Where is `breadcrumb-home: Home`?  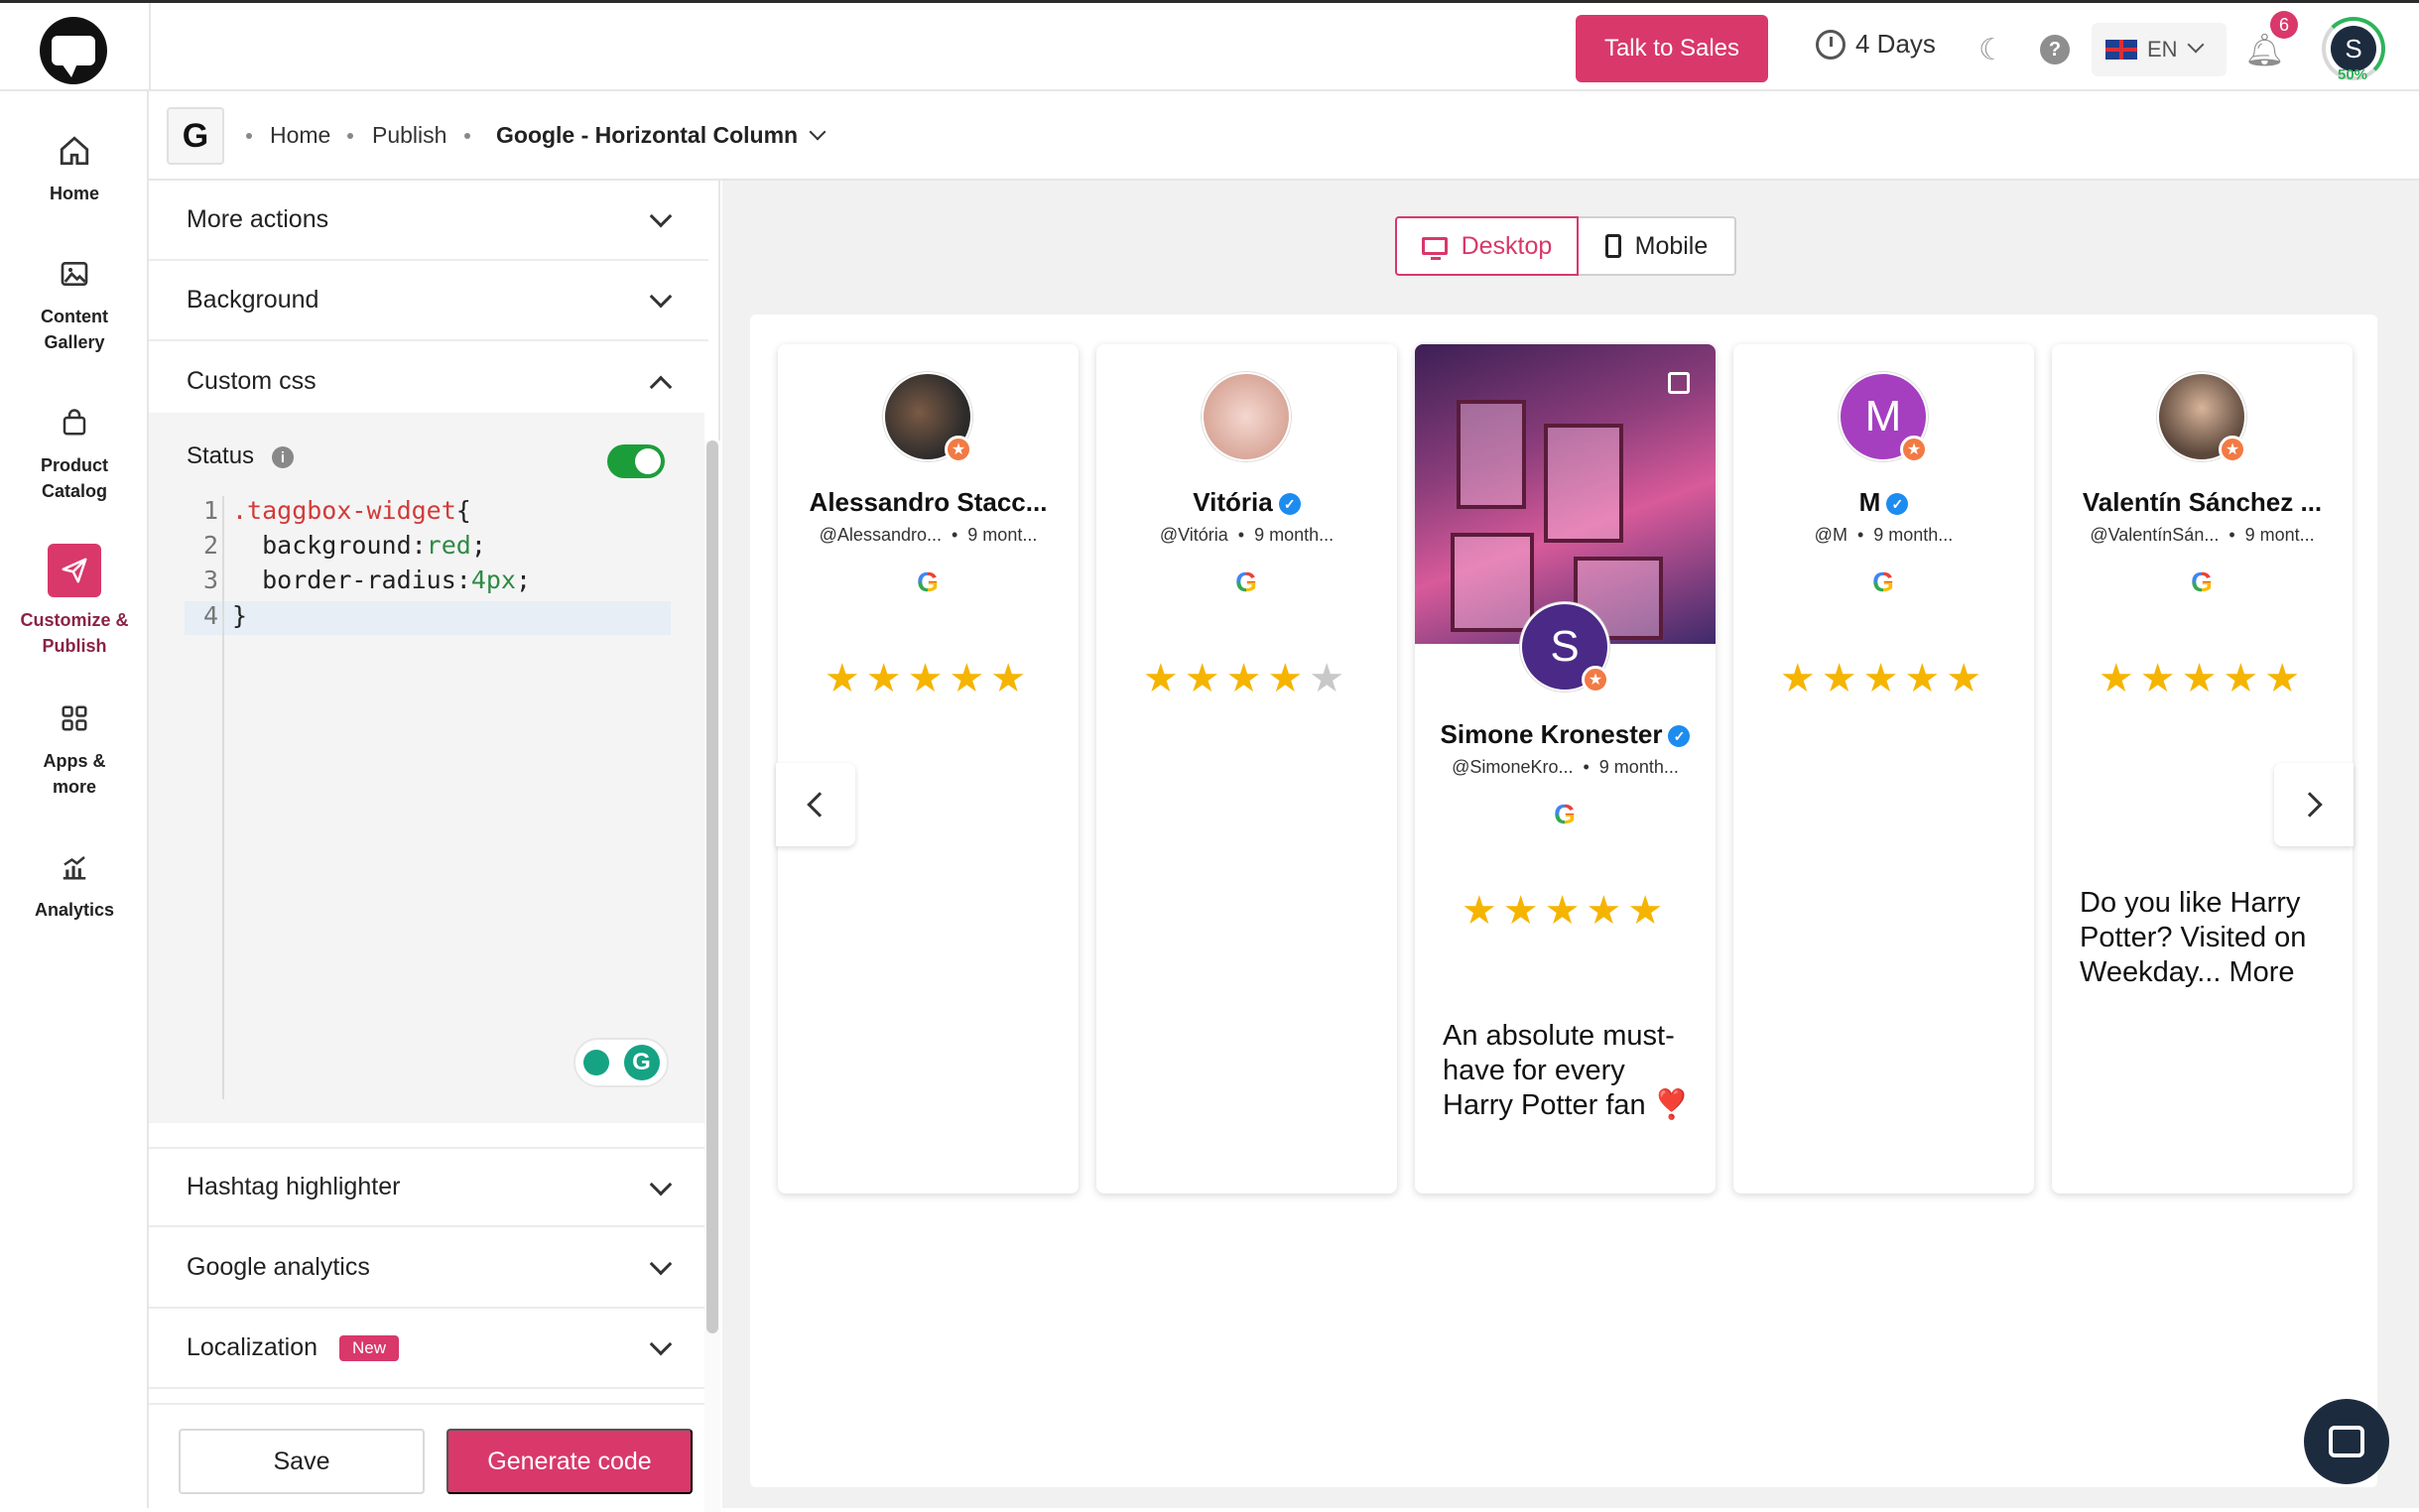 breadcrumb-home: Home is located at coordinates (300, 135).